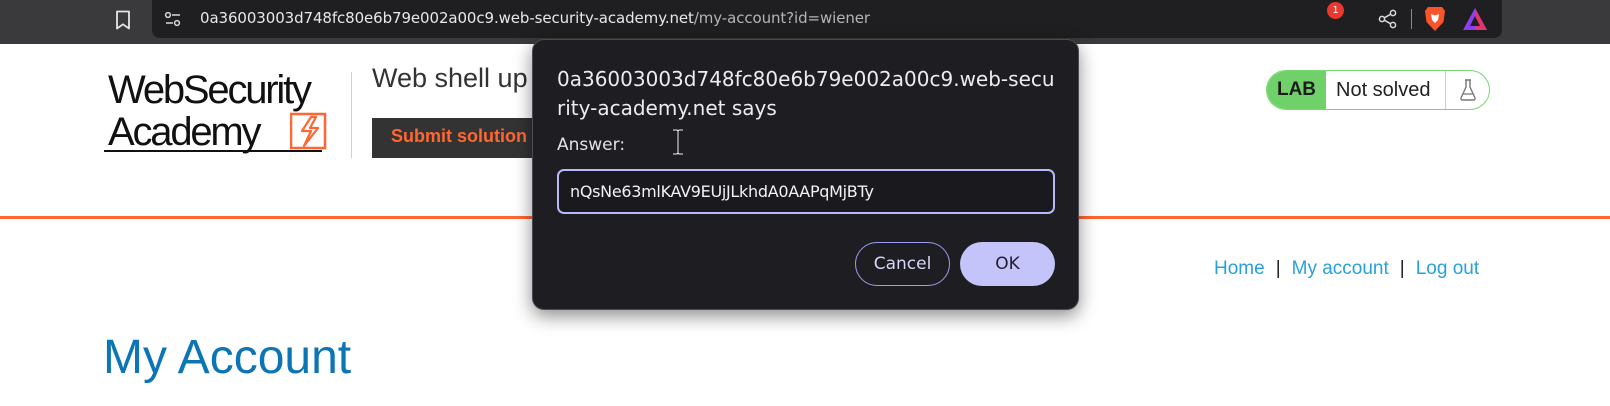 Image resolution: width=1610 pixels, height=406 pixels. What do you see at coordinates (1335, 10) in the screenshot?
I see `rewards-count-badge: 1` at bounding box center [1335, 10].